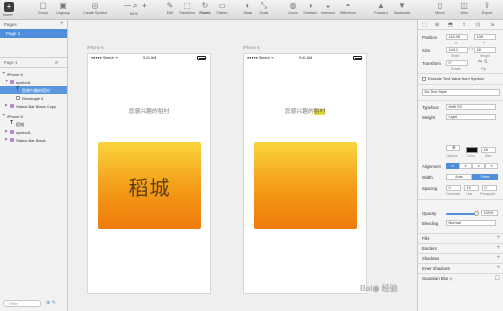  What do you see at coordinates (488, 150) in the screenshot?
I see `font-size-field: 18` at bounding box center [488, 150].